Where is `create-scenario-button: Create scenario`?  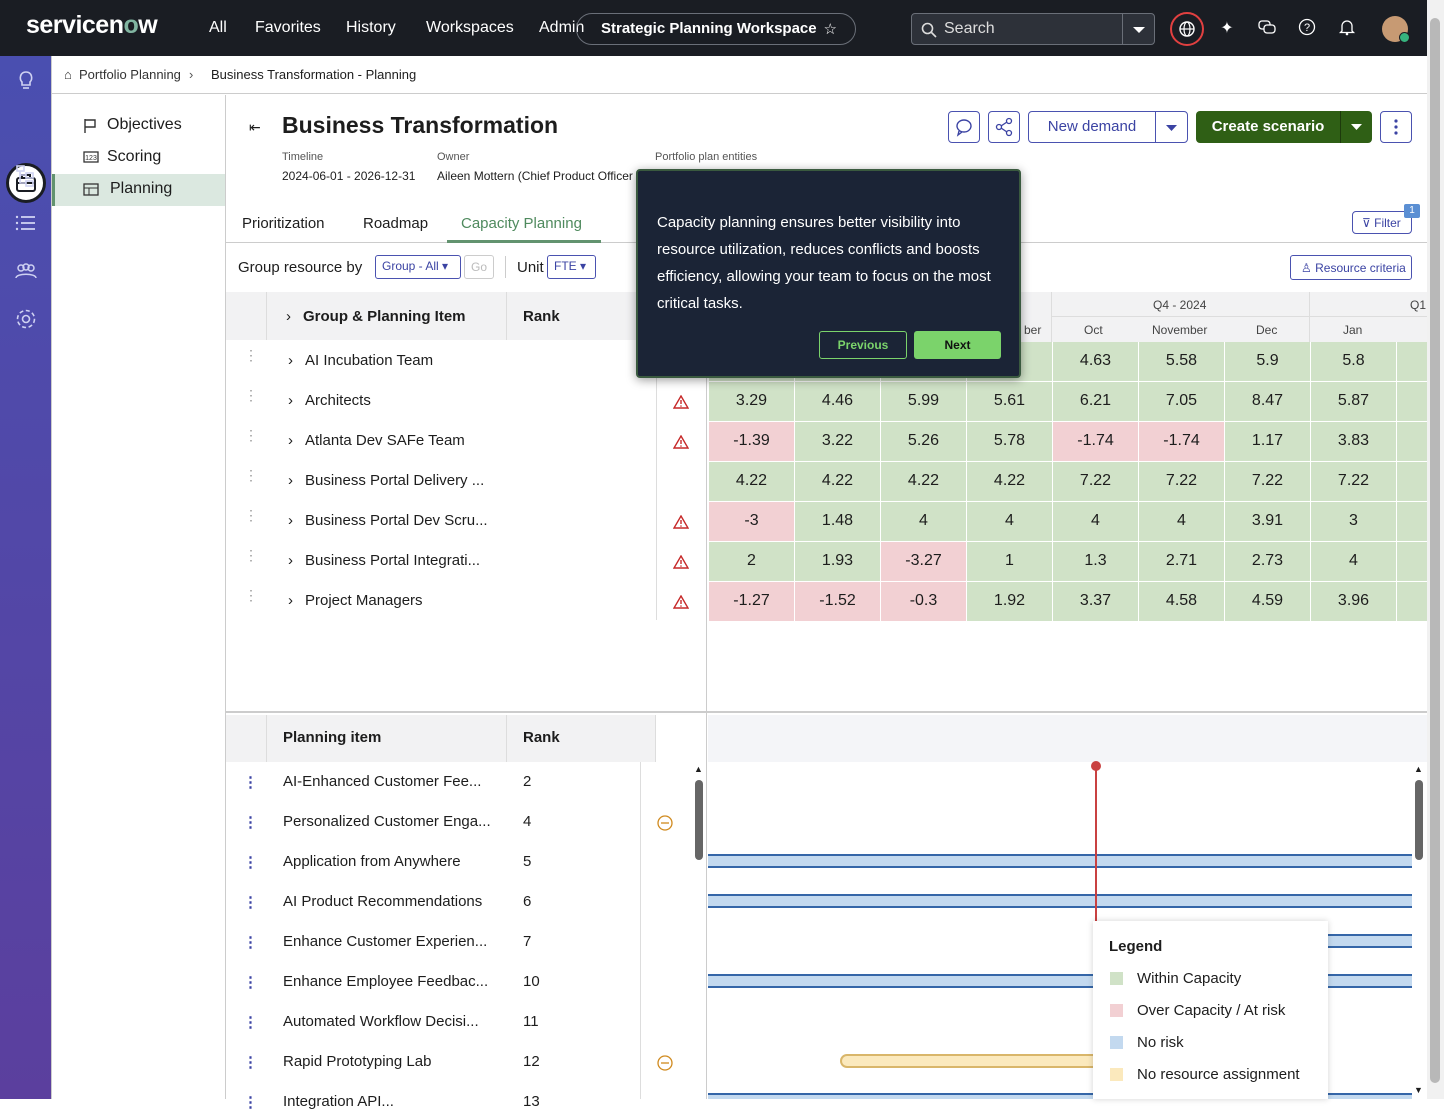
create-scenario-button: Create scenario is located at coordinates (1268, 127).